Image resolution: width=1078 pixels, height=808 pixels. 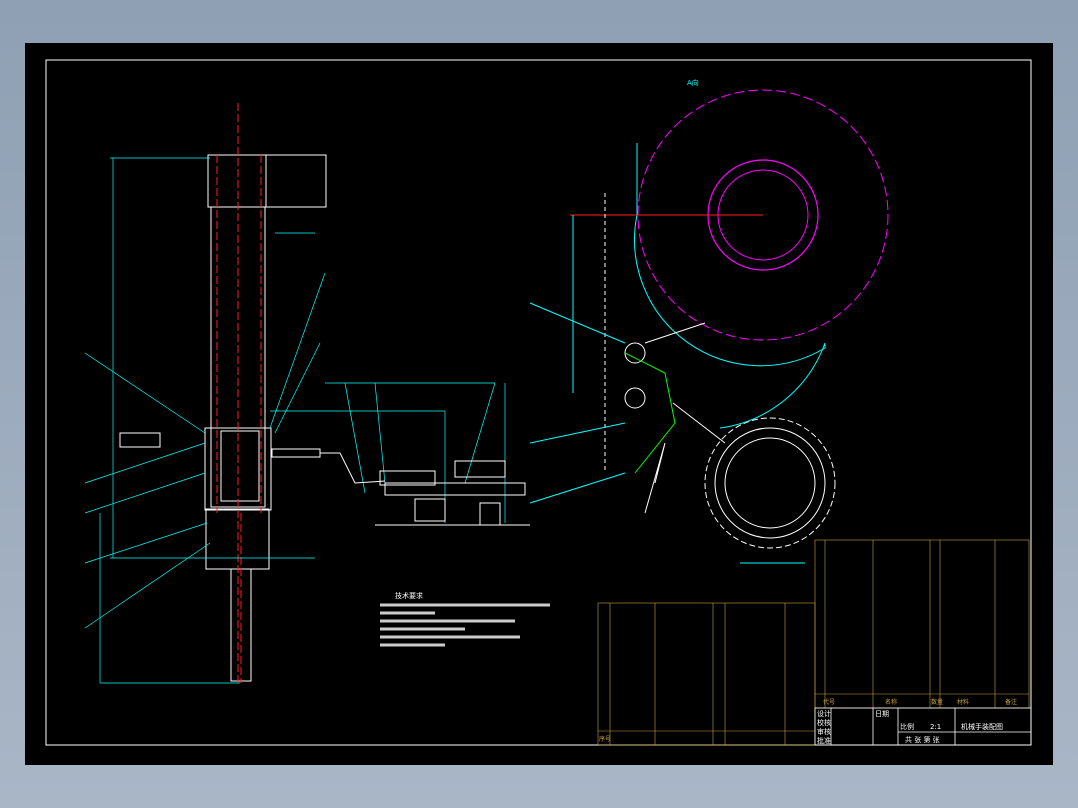 I want to click on link-mechanism, so click(x=667, y=378).